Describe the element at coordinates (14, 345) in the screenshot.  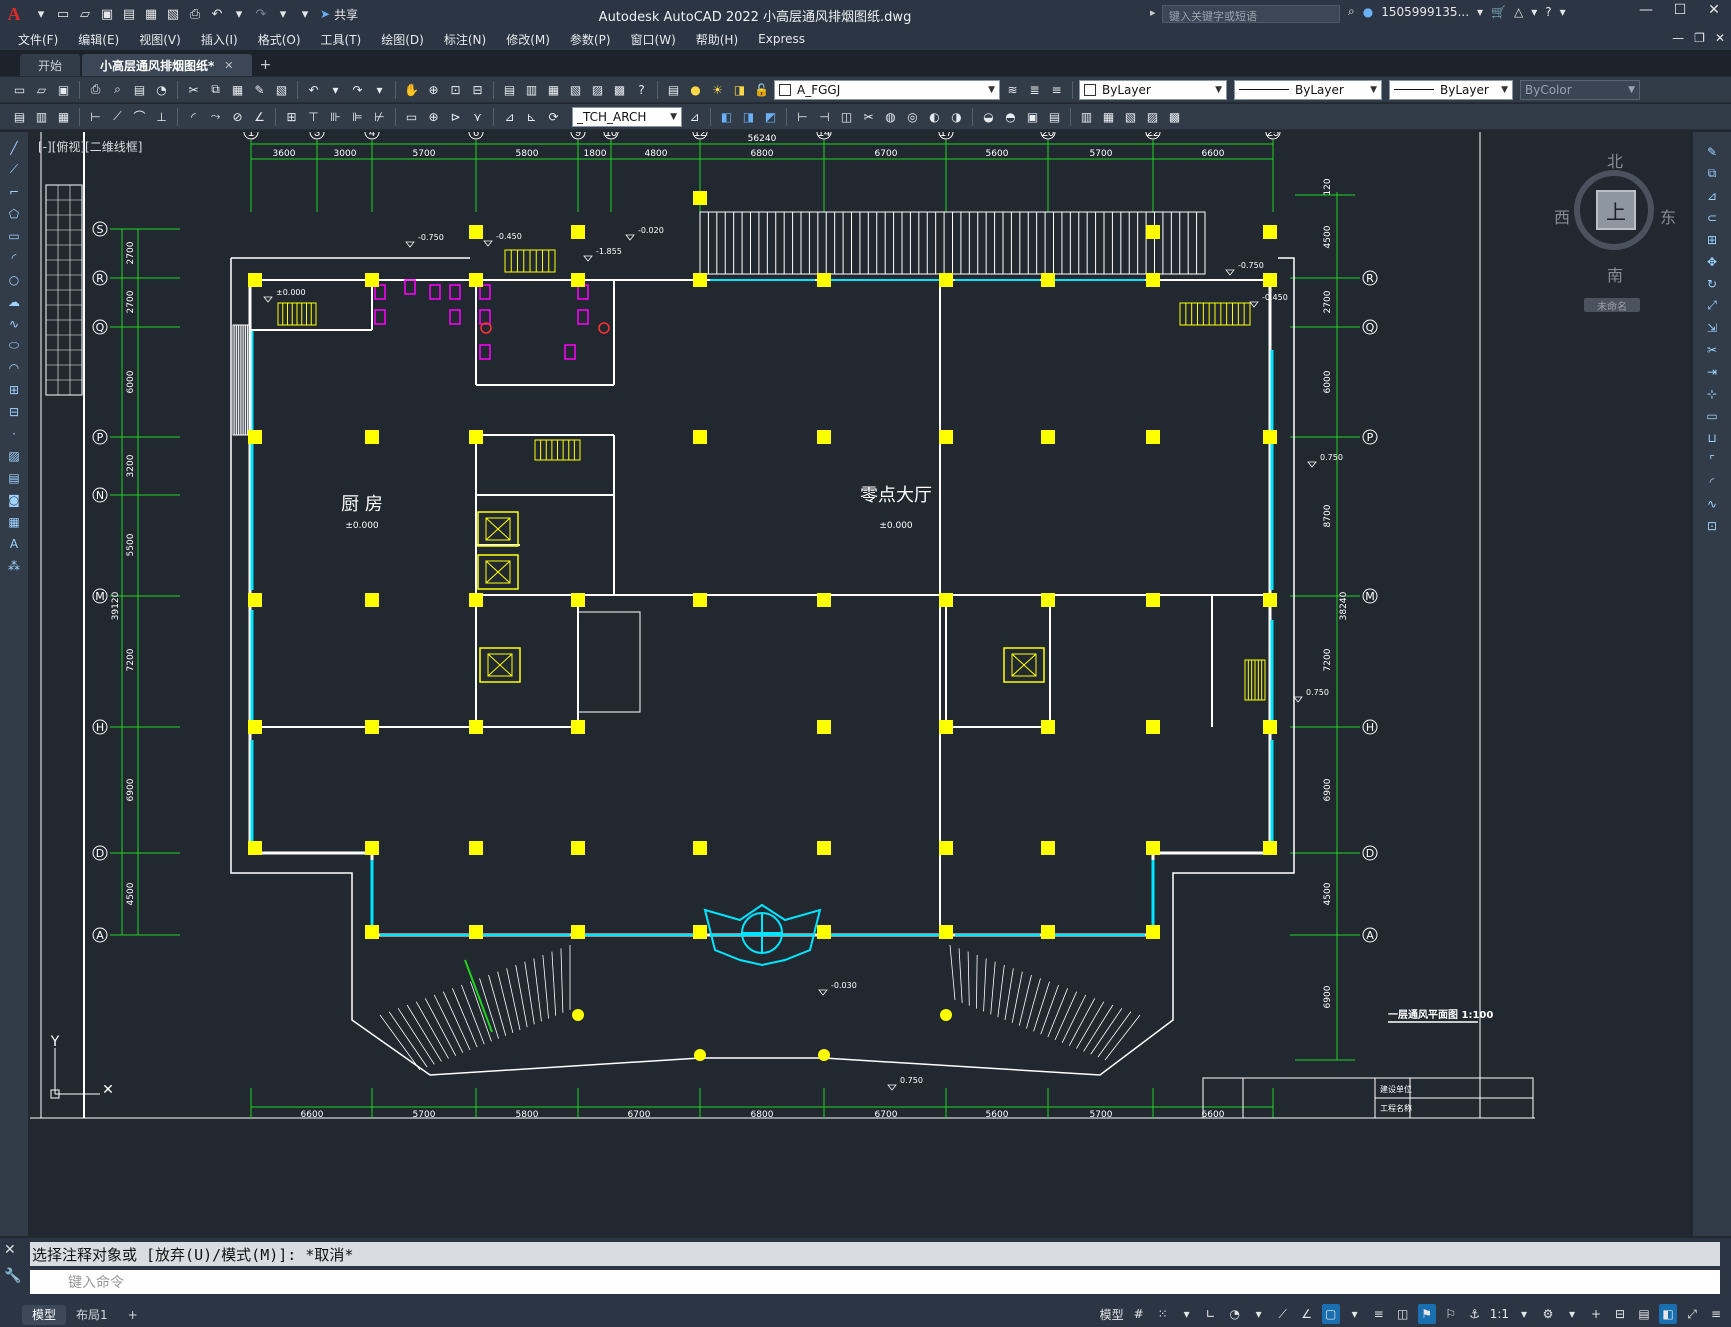
I see `ellipse-icon: ⬭` at that location.